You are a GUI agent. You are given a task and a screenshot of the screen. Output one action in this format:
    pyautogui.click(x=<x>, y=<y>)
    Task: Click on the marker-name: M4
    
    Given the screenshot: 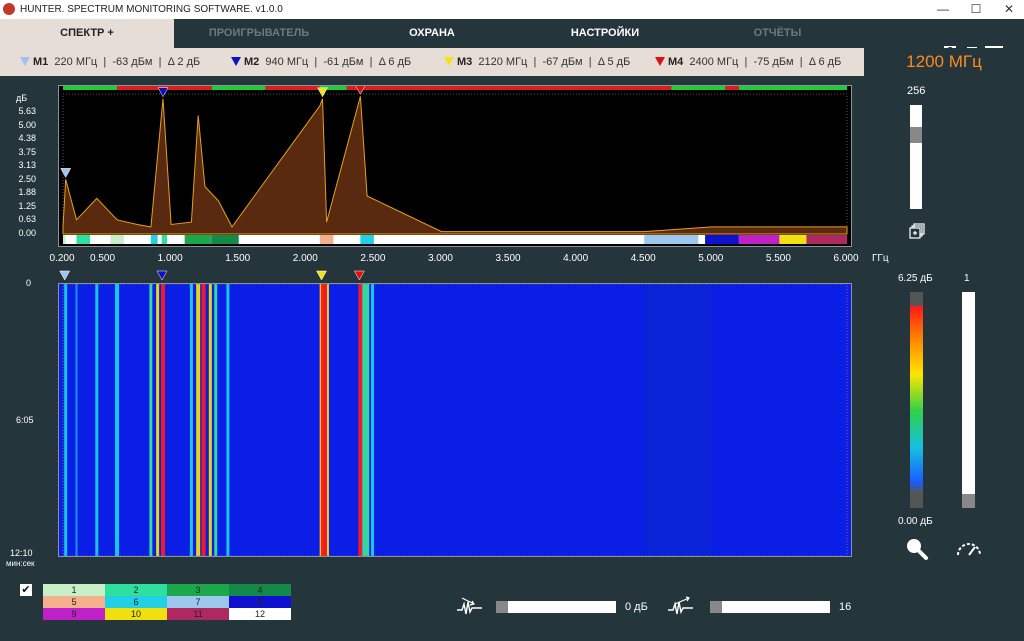 What is the action you would take?
    pyautogui.click(x=676, y=62)
    